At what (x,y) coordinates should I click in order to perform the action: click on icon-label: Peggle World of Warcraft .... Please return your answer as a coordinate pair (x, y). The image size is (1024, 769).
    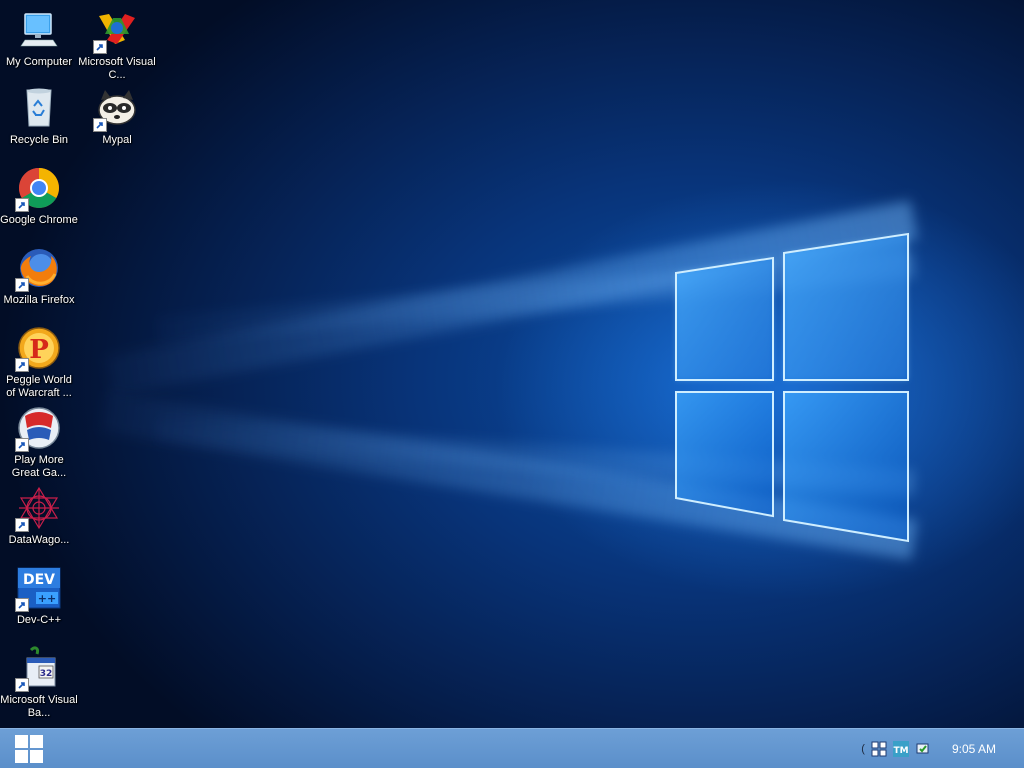
    Looking at the image, I should click on (39, 386).